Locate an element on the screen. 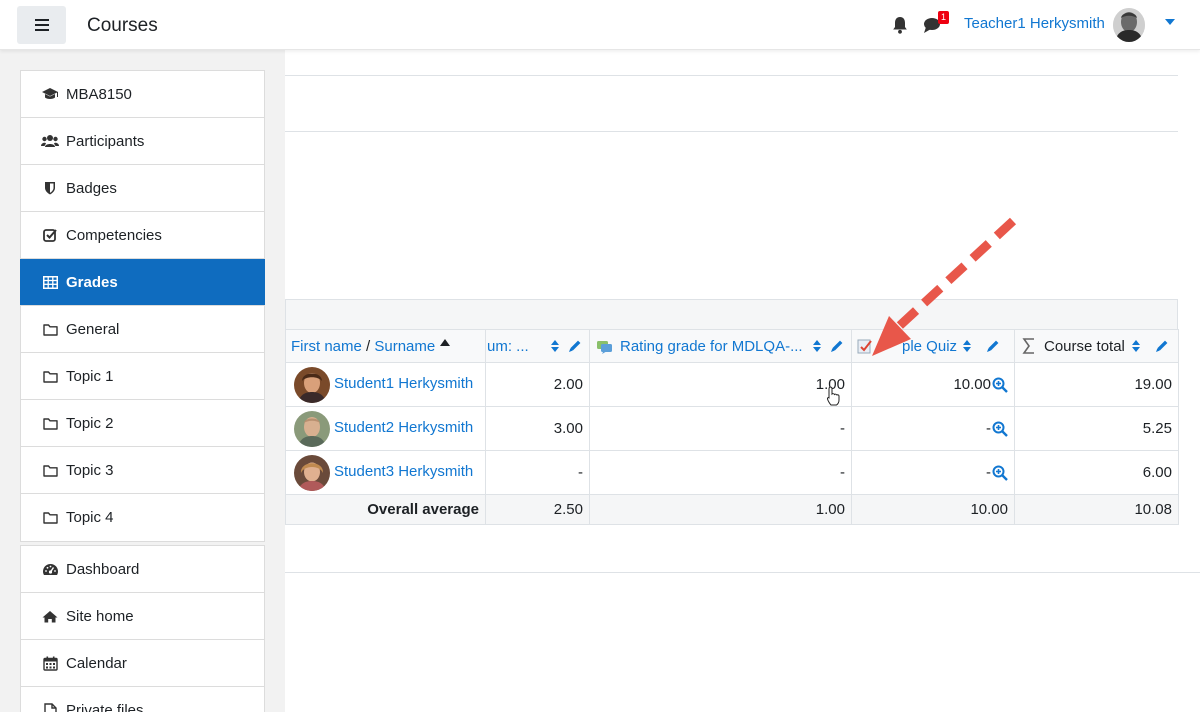  nav-item-dashboard: Dashboard is located at coordinates (142, 569).